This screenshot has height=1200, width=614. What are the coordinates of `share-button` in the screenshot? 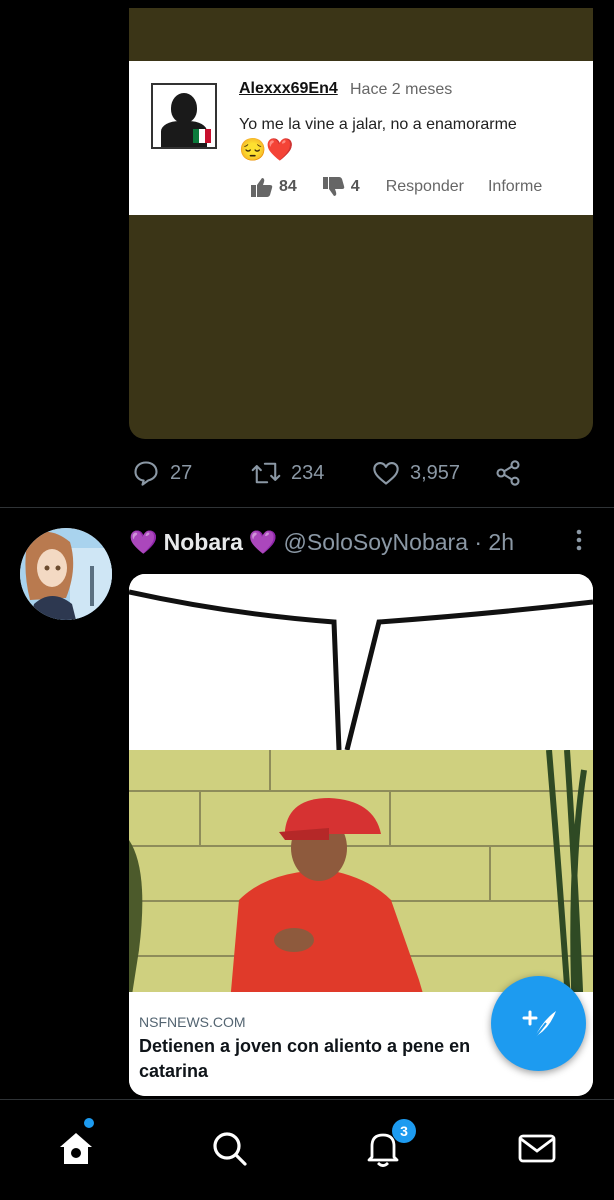 It's located at (508, 473).